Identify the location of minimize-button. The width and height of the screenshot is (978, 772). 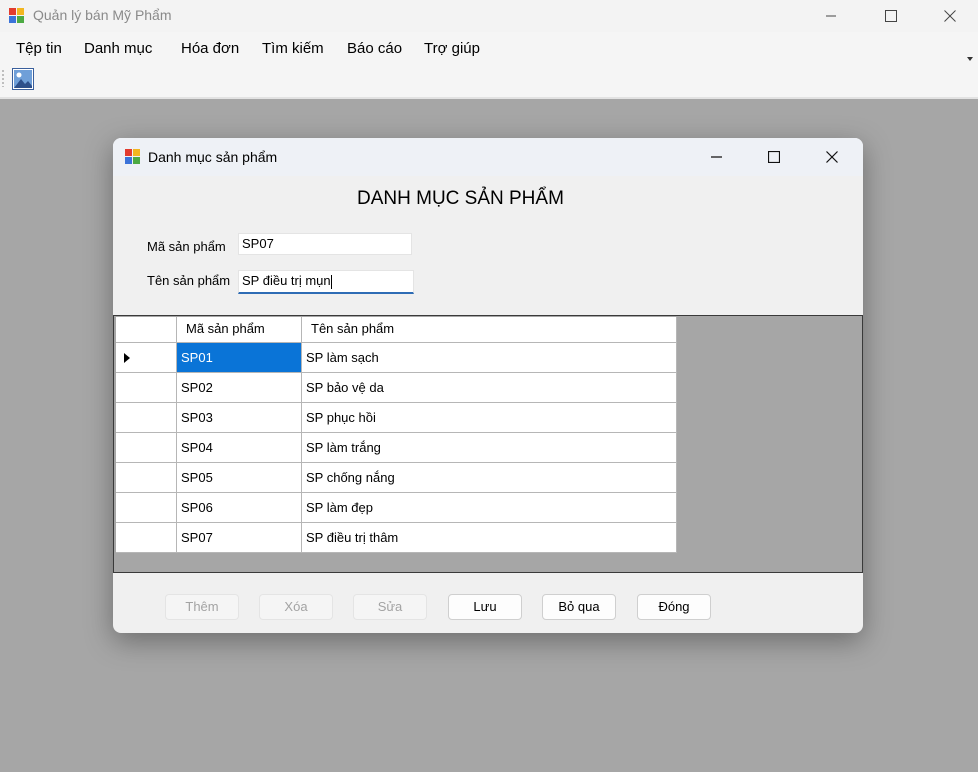
(831, 16).